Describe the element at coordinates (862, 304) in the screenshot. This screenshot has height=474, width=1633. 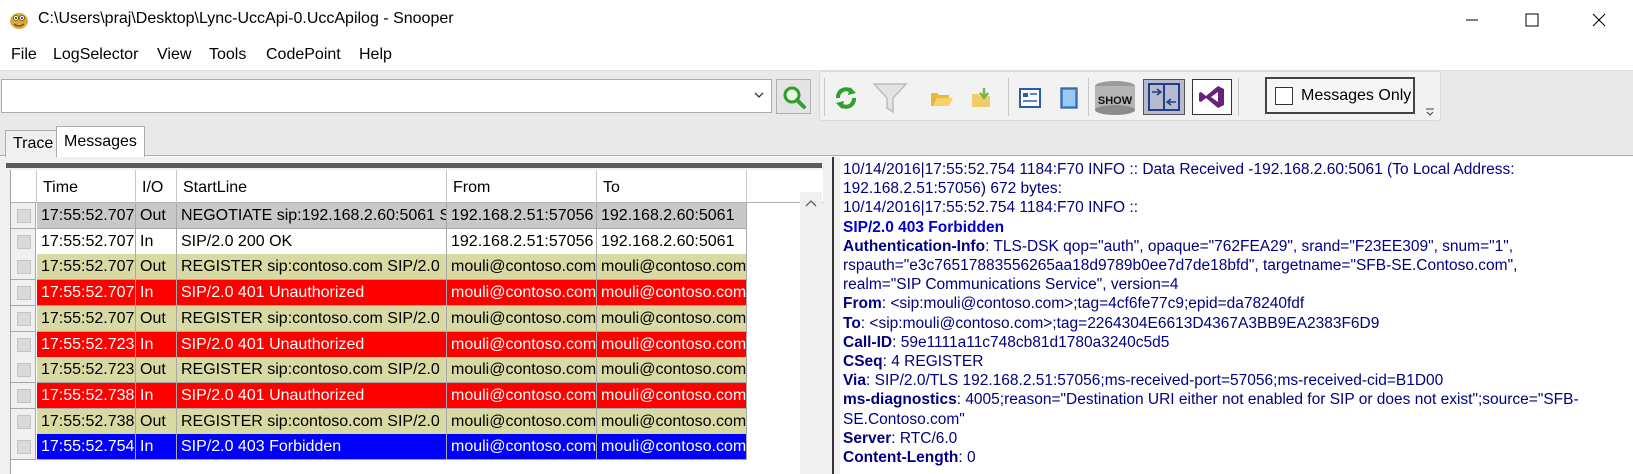
I see `detail-header-name: From` at that location.